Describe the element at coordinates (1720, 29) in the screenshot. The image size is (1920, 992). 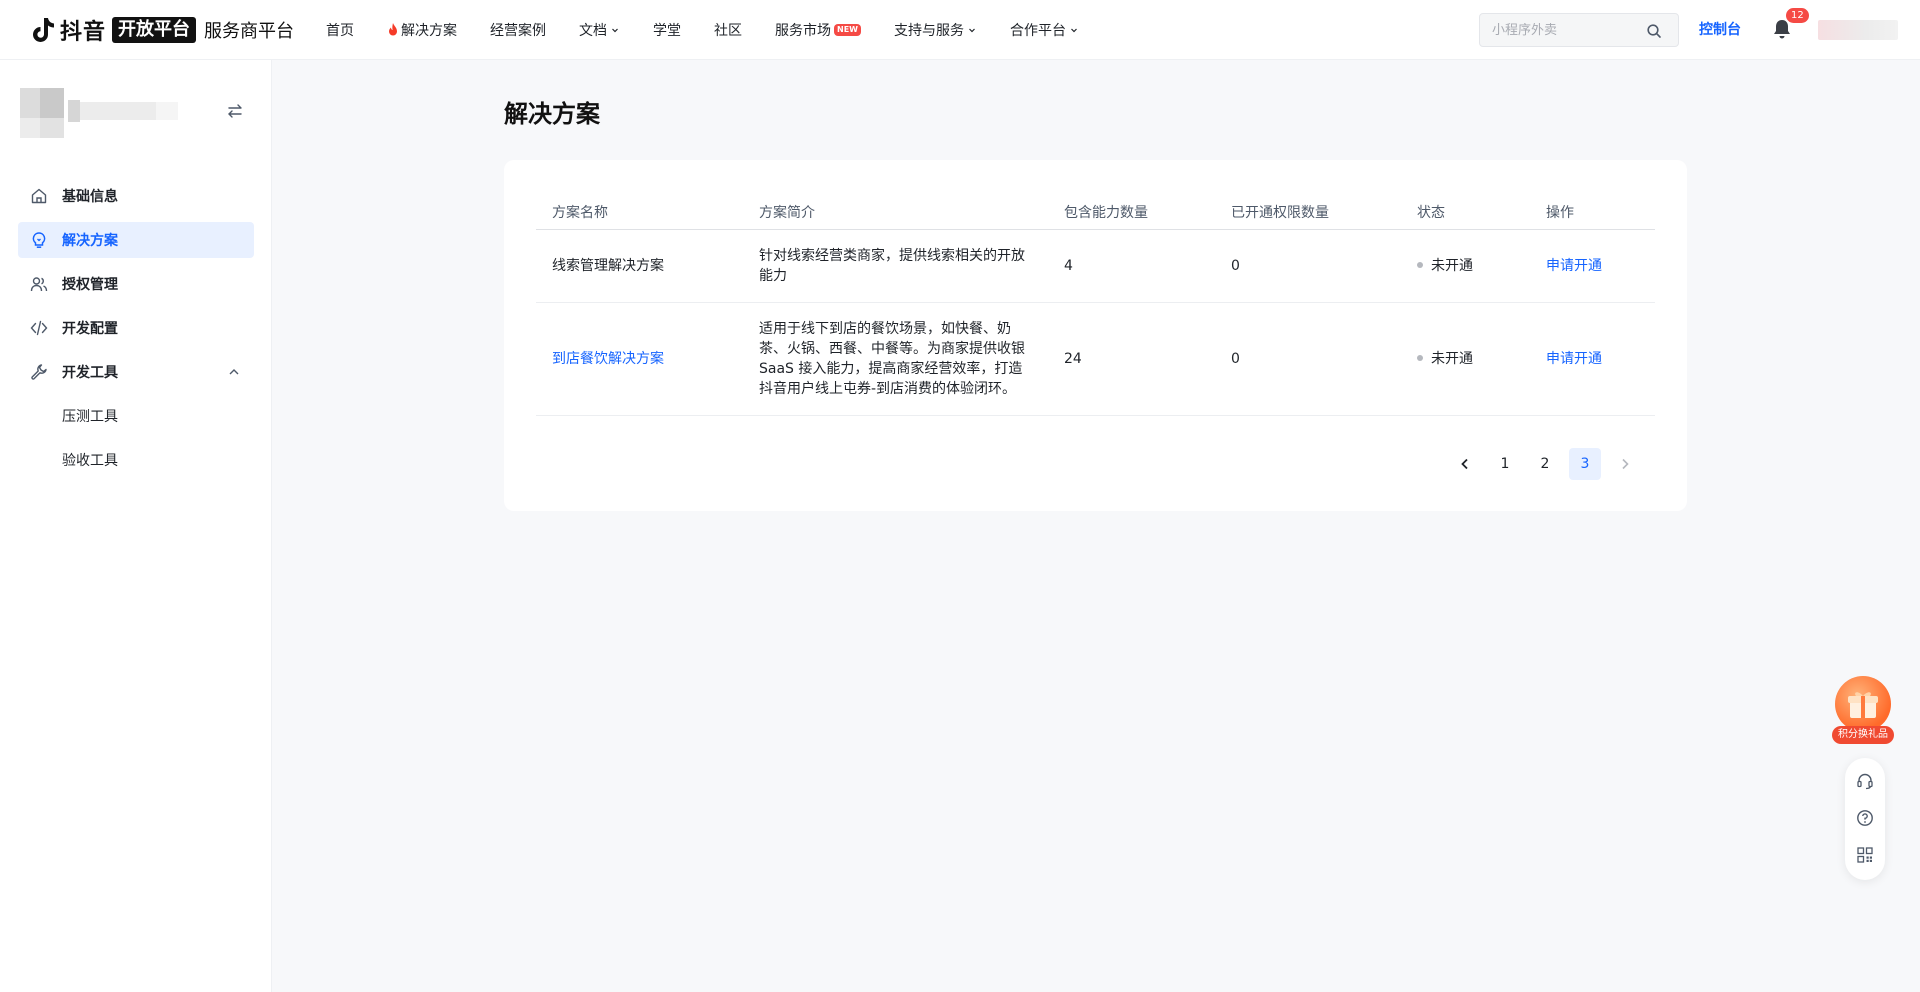
I see `console-link: 控制台` at that location.